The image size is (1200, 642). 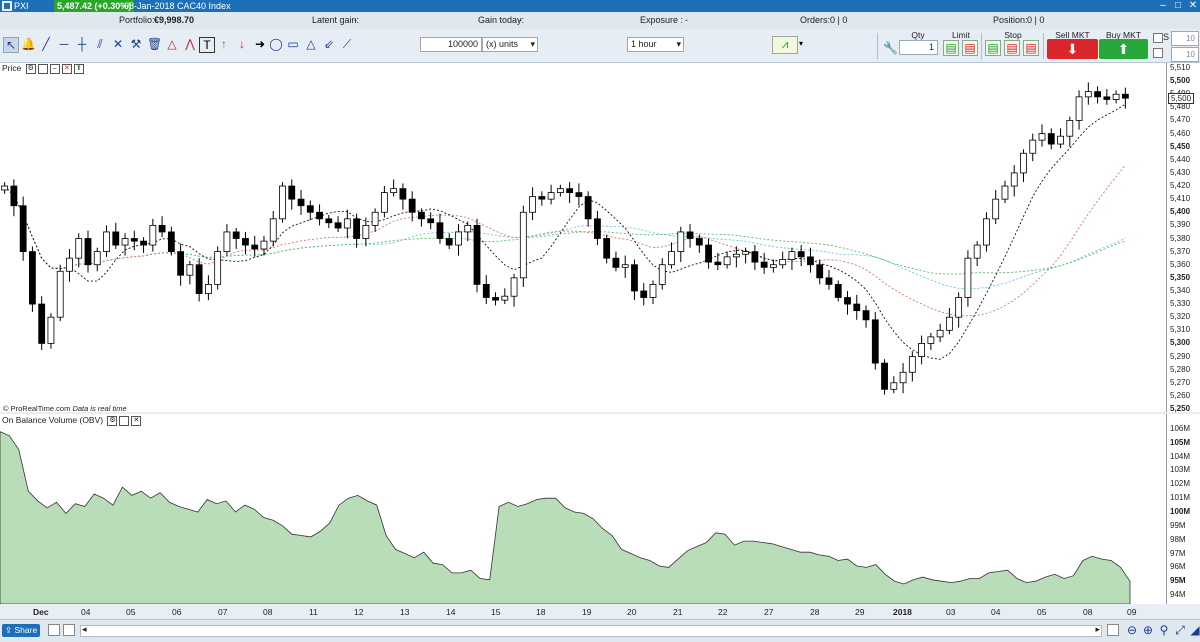 I want to click on zoom-in-icon: ⊕, so click(x=1148, y=630).